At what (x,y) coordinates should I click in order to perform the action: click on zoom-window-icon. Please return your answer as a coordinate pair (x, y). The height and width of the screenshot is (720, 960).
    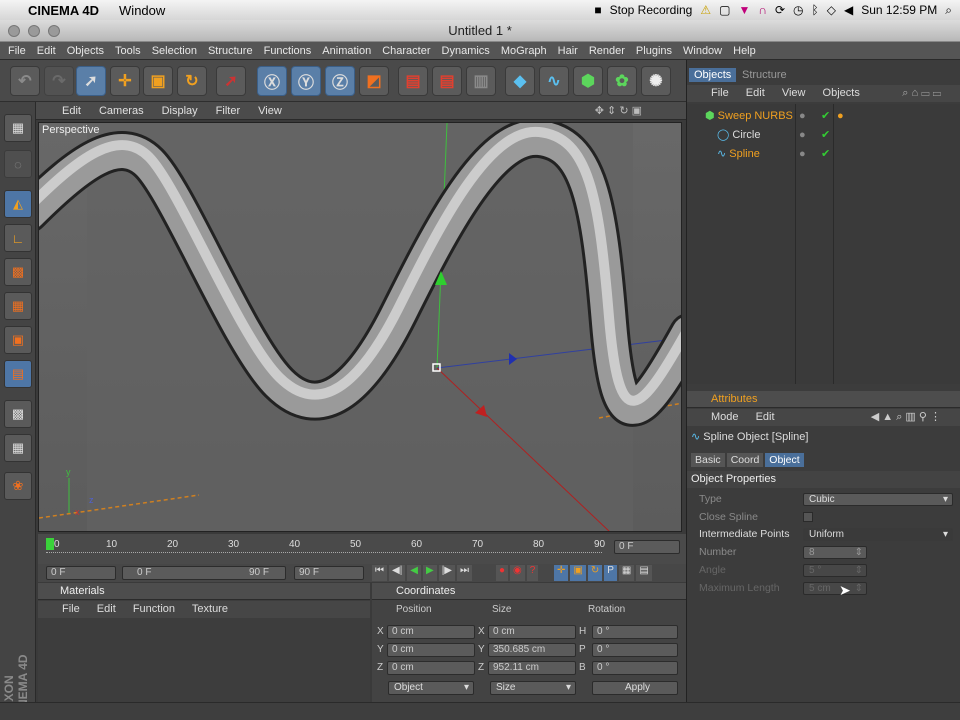
    Looking at the image, I should click on (54, 31).